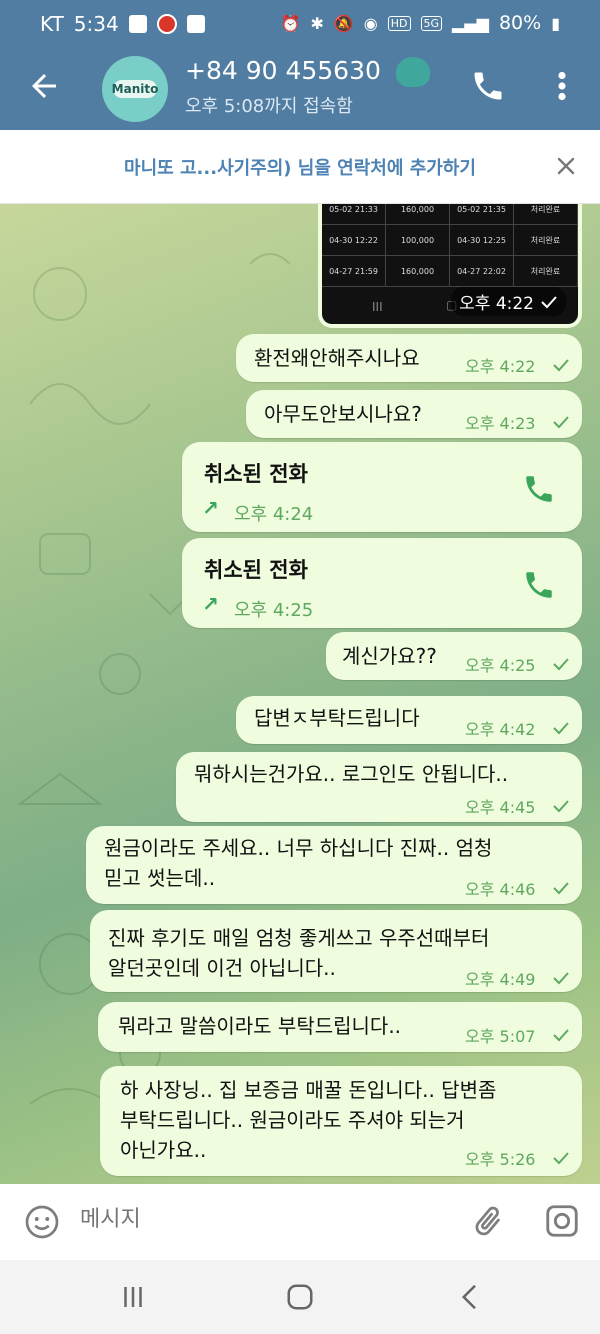 This screenshot has height=1334, width=600. I want to click on add-contact-bar: 마니또 고...사기주의) 님을 연락처에 추가하기, so click(300, 167).